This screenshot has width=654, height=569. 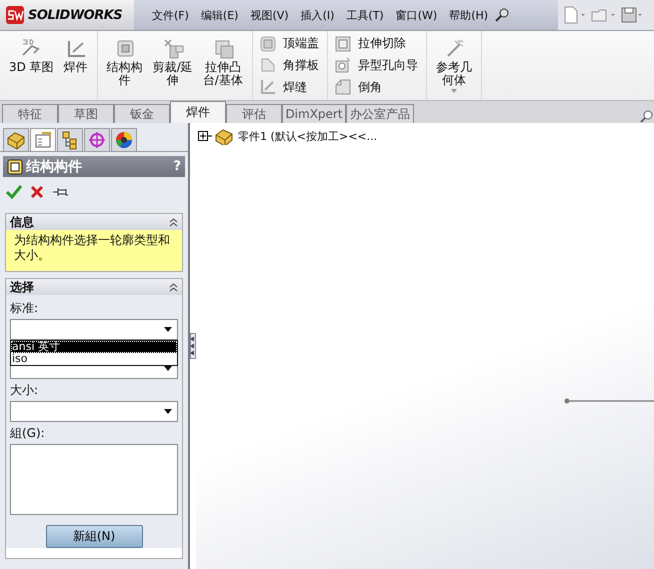 What do you see at coordinates (94, 250) in the screenshot?
I see `info-message: 为结构构件选择一轮廓类型和大小。` at bounding box center [94, 250].